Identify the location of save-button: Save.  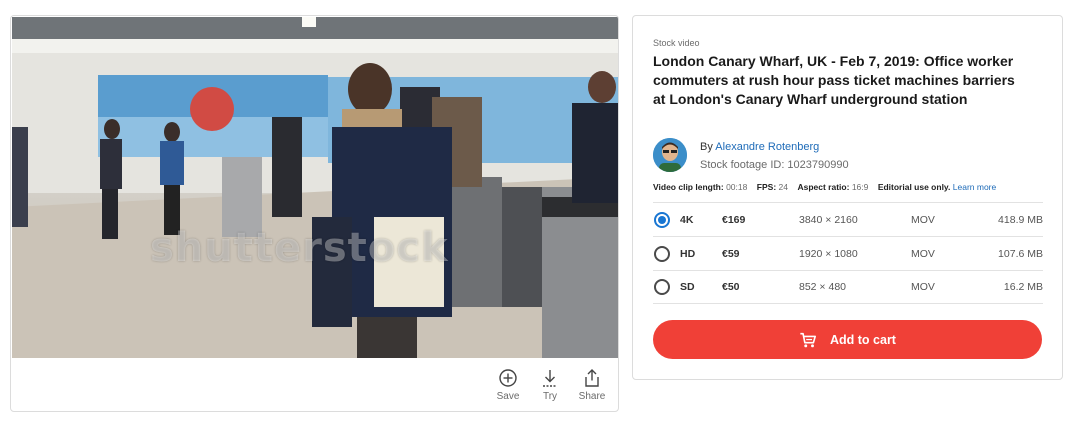
(508, 385).